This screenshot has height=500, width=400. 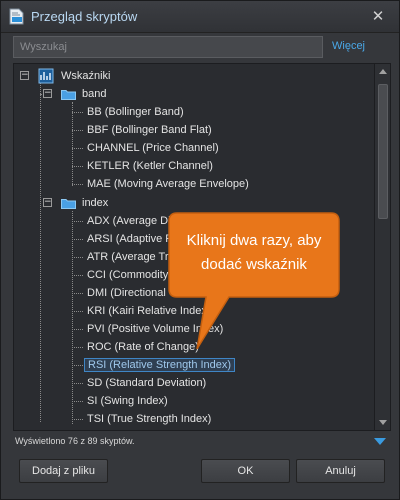 What do you see at coordinates (383, 71) in the screenshot?
I see `scroll-up-icon` at bounding box center [383, 71].